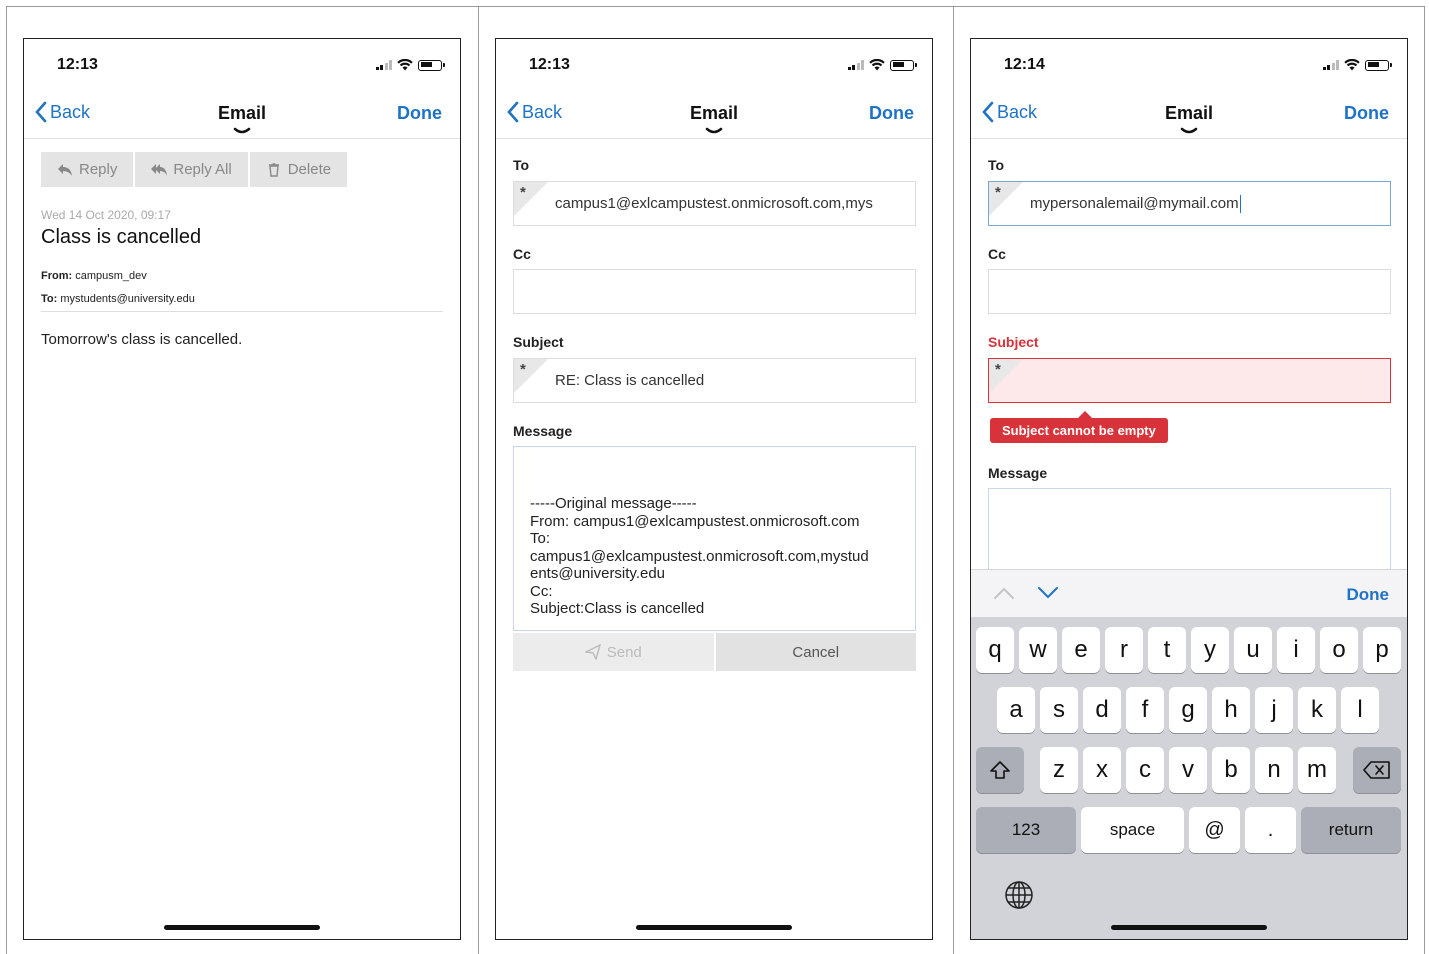 Image resolution: width=1429 pixels, height=954 pixels. What do you see at coordinates (1132, 830) in the screenshot?
I see `space-key: space` at bounding box center [1132, 830].